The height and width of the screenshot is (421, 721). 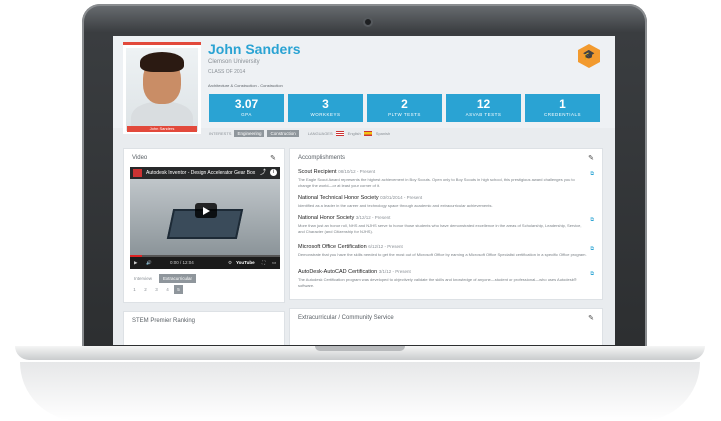 I want to click on profile-photo: John Sanders, so click(x=162, y=88).